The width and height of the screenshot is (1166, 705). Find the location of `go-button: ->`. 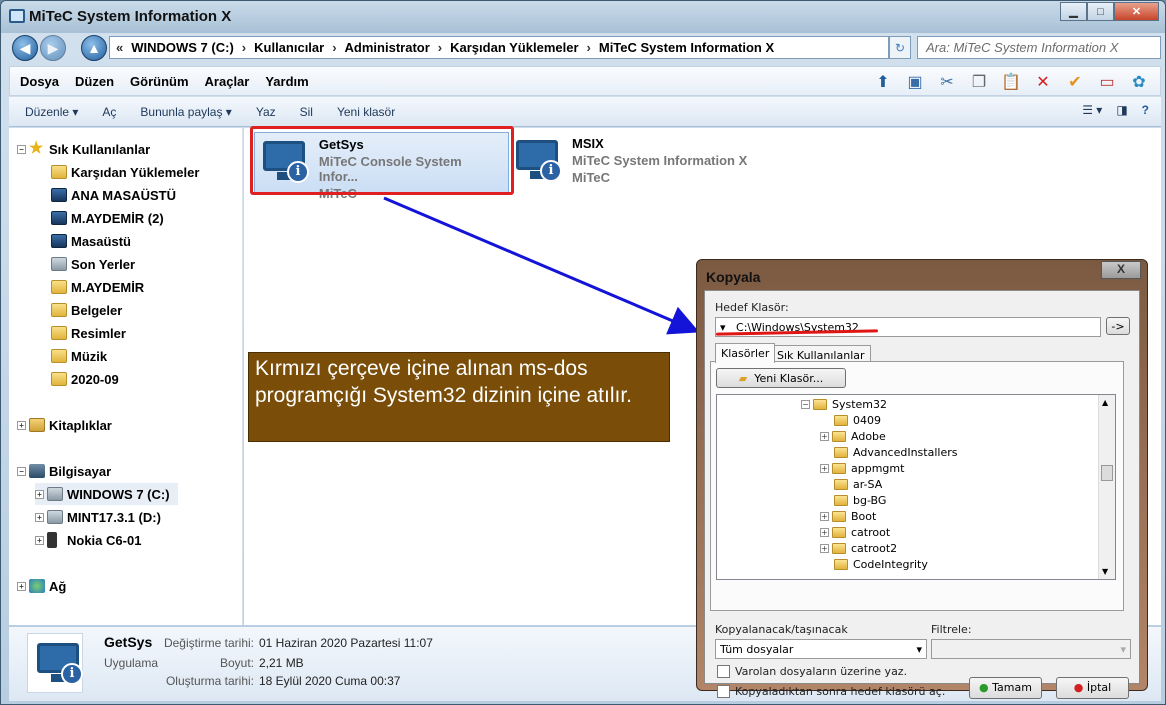

go-button: -> is located at coordinates (1118, 326).